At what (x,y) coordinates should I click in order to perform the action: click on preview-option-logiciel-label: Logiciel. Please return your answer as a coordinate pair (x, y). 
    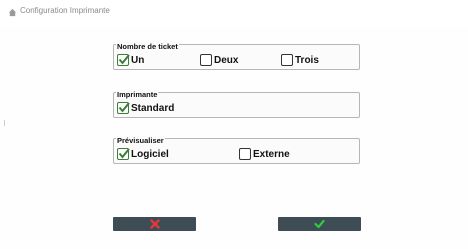
    Looking at the image, I should click on (150, 154).